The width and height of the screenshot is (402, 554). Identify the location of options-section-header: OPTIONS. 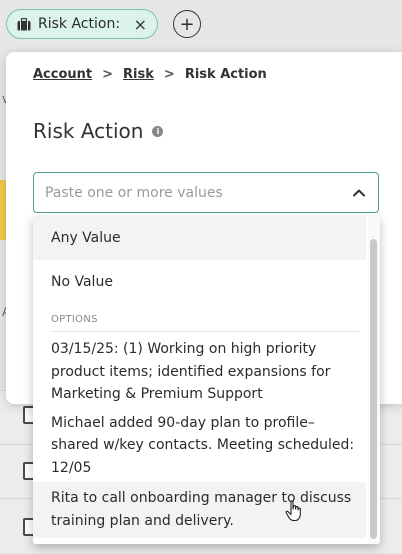
(205, 323).